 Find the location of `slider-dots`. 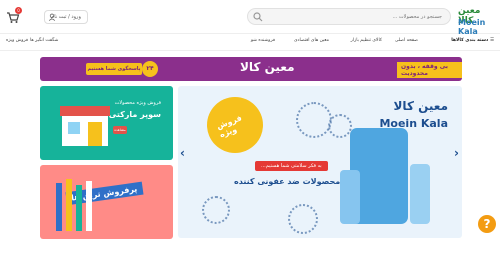

slider-dots is located at coordinates (319, 230).